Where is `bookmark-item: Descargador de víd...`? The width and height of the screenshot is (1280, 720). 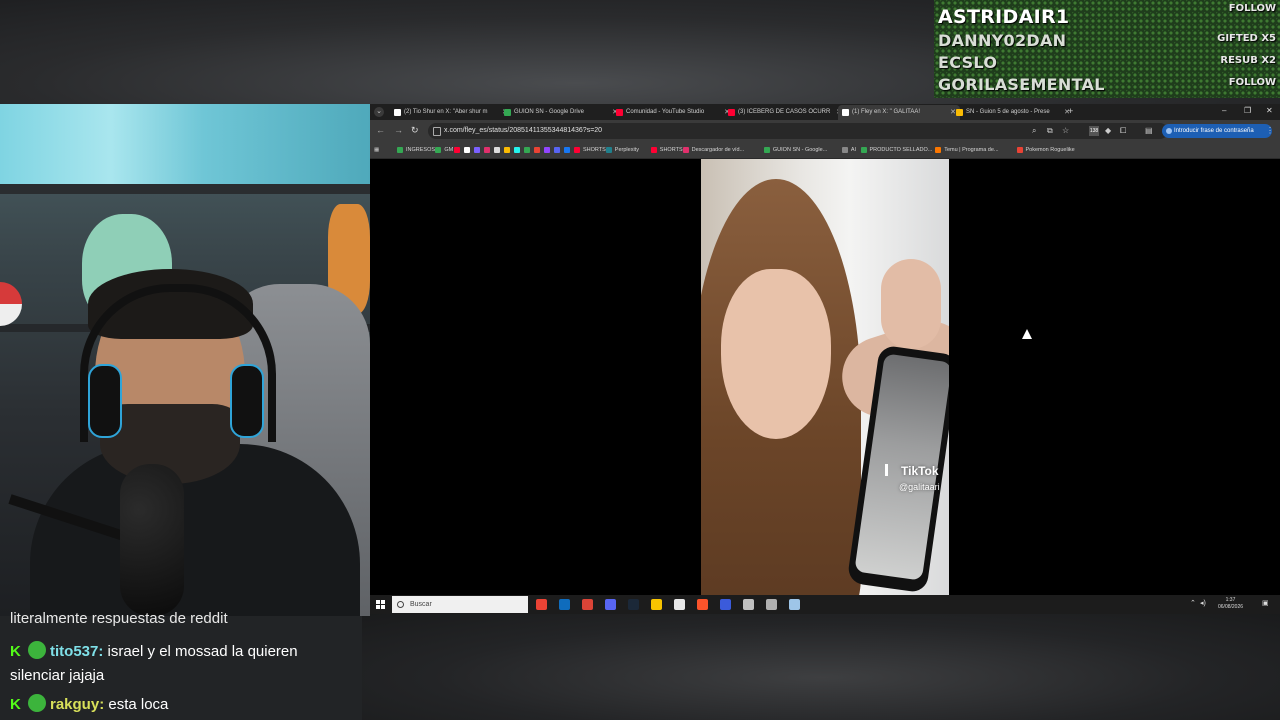
bookmark-item: Descargador de víd... is located at coordinates (713, 150).